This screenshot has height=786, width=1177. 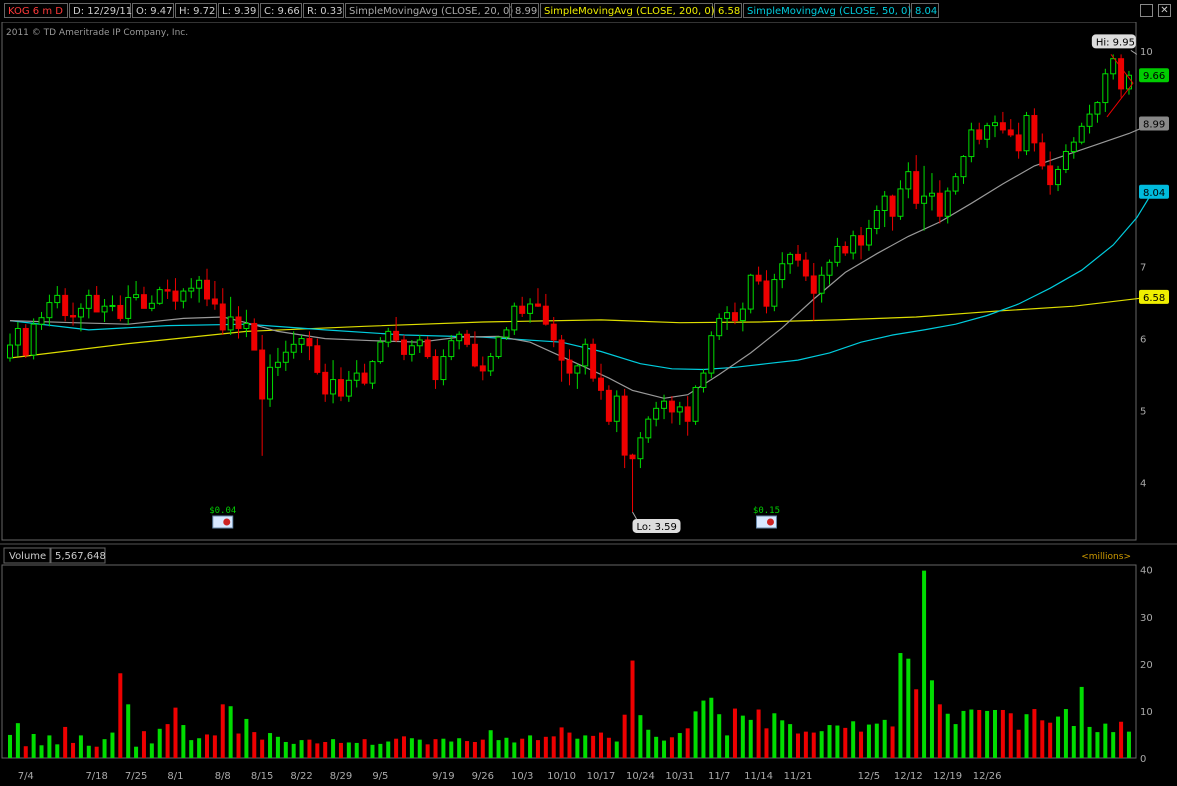 I want to click on close-field: C: 9.66, so click(x=281, y=10).